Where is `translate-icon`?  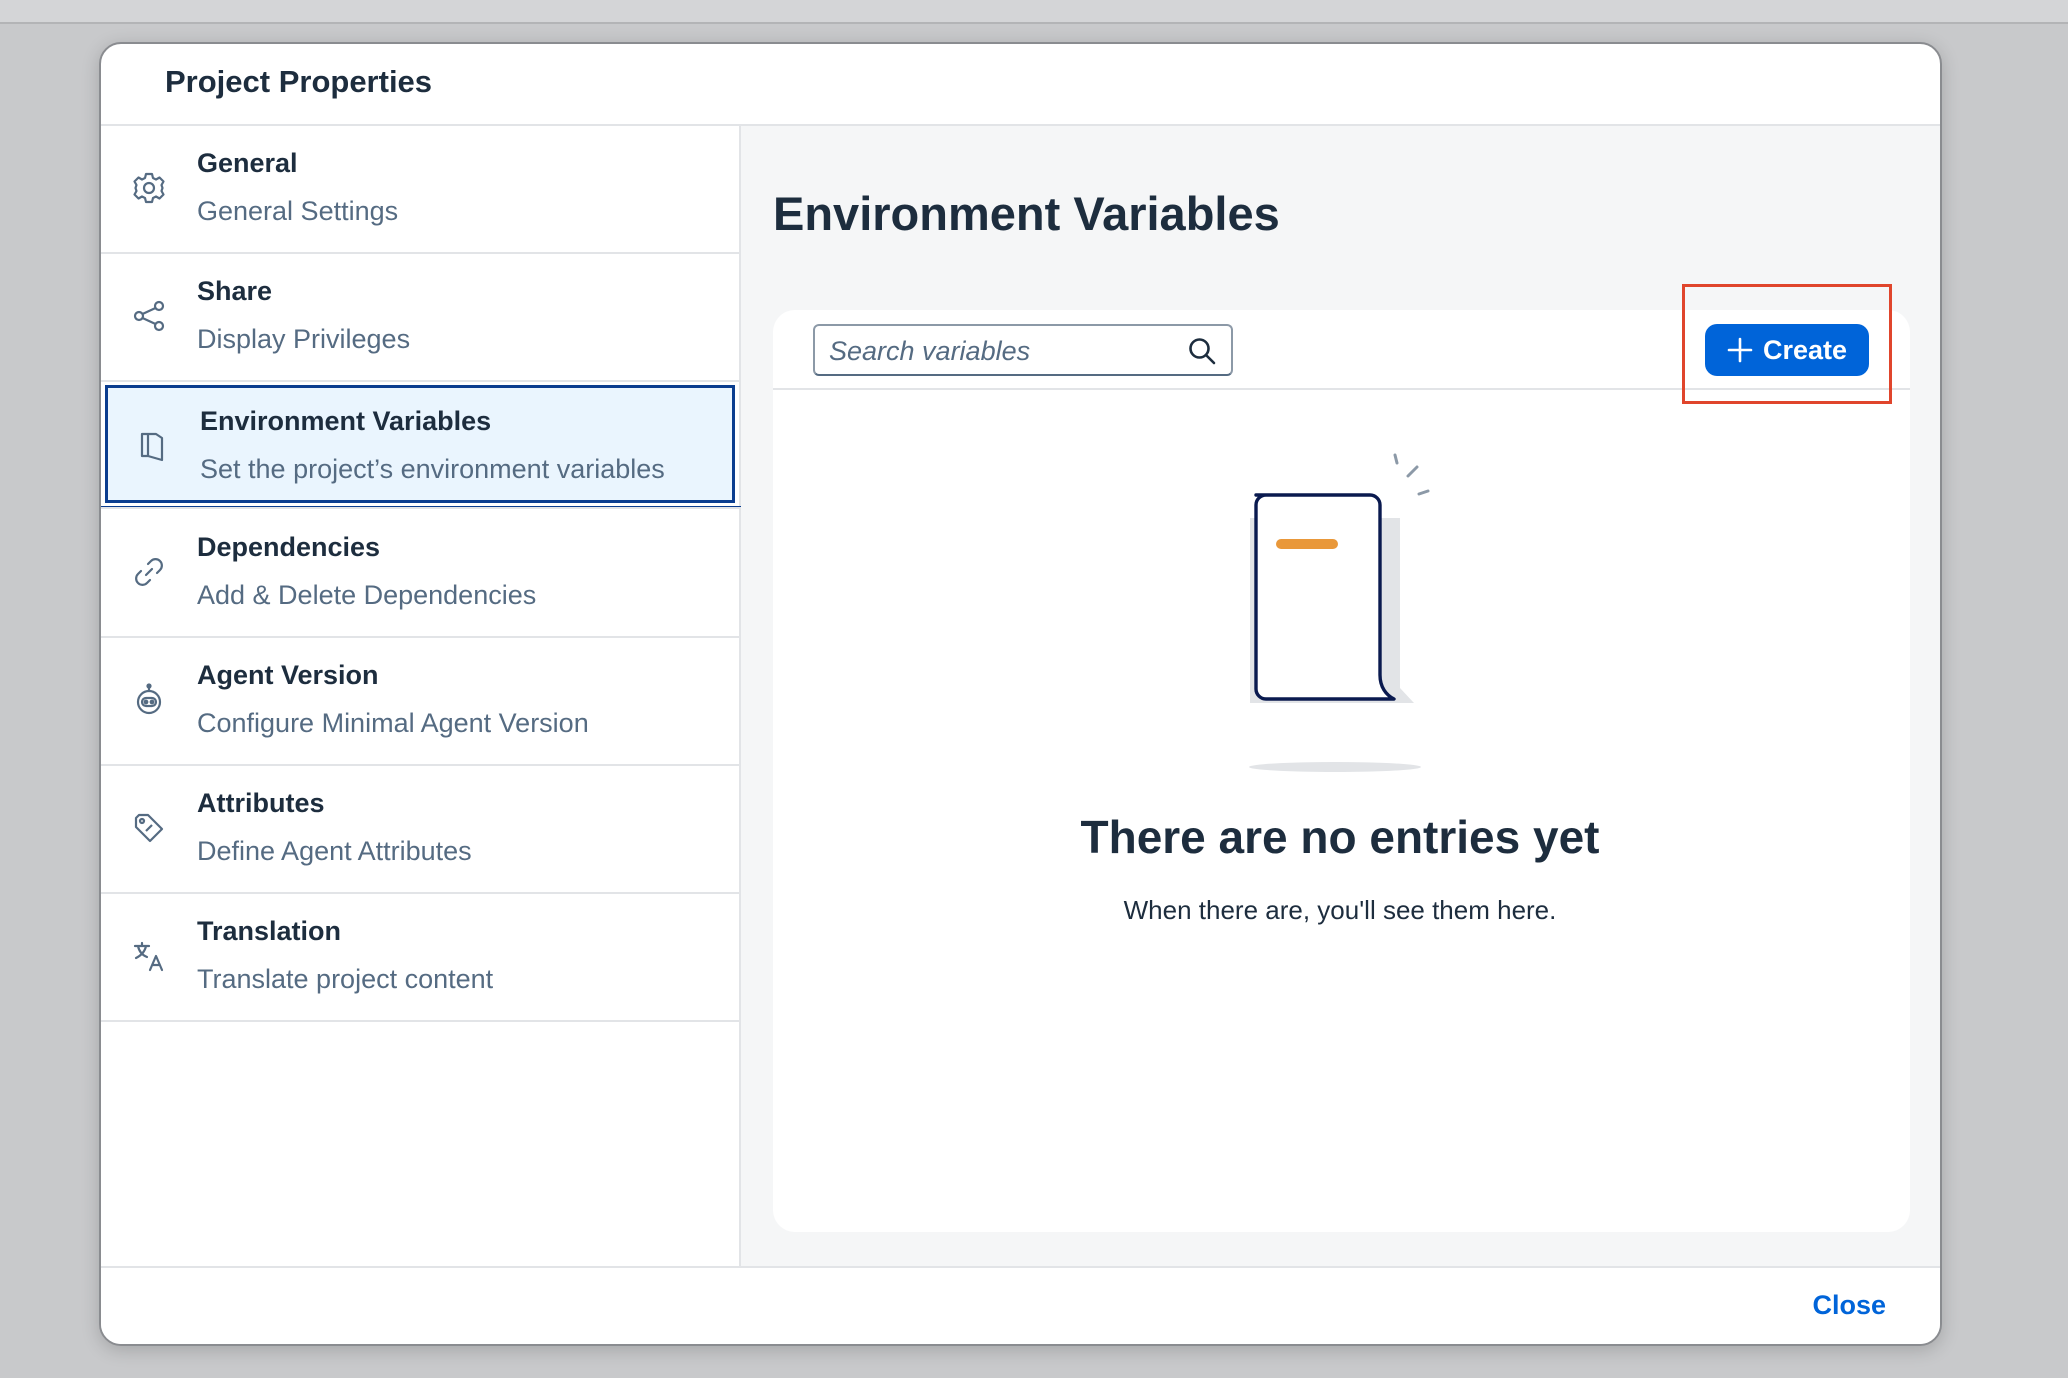 translate-icon is located at coordinates (149, 956).